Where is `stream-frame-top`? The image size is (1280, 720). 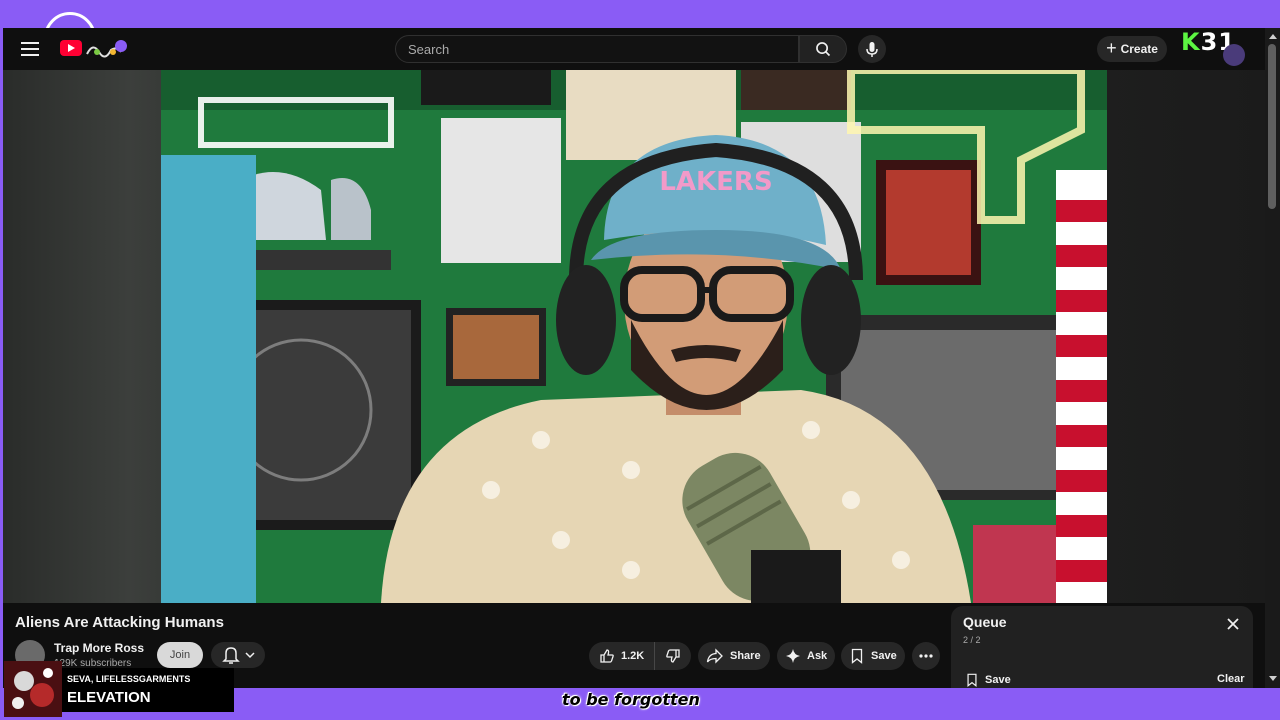 stream-frame-top is located at coordinates (640, 14).